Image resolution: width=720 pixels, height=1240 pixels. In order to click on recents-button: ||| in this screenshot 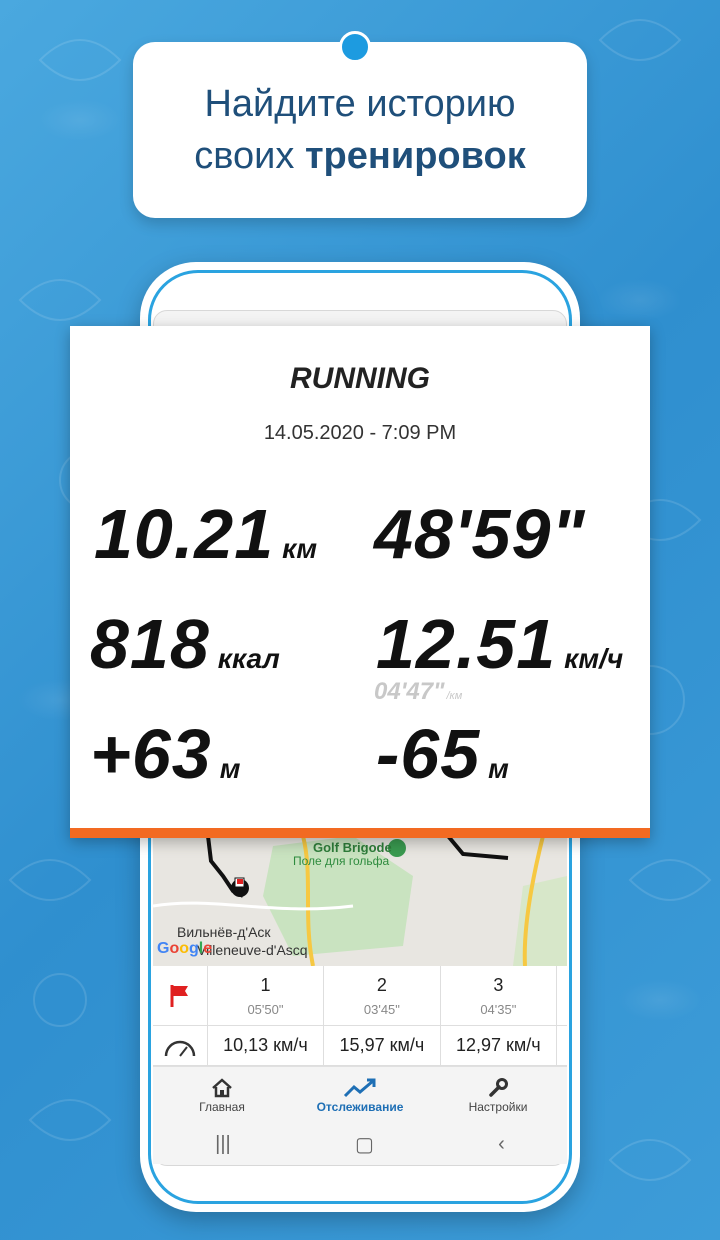, I will do `click(223, 1144)`.